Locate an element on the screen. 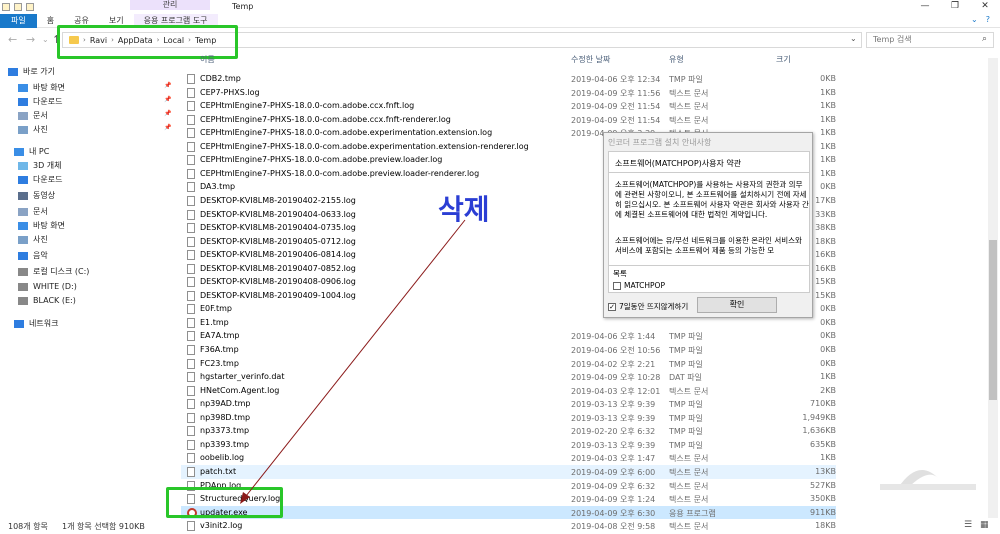  watermark-logo is located at coordinates (928, 480).